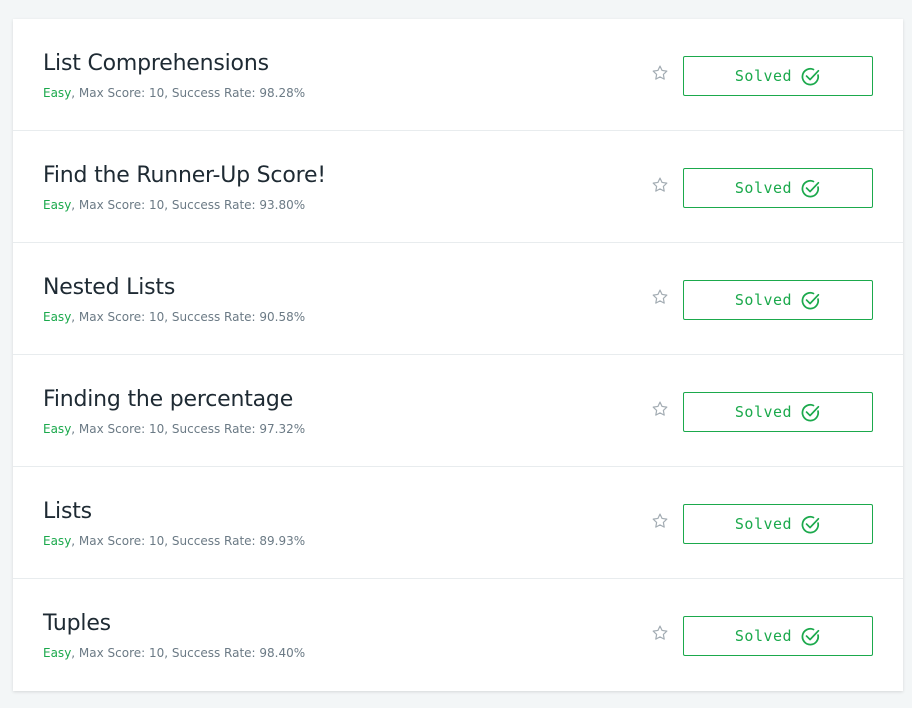  What do you see at coordinates (188, 317) in the screenshot?
I see `challenge-details: , Max Score: 10, Success Rate: 90.58%` at bounding box center [188, 317].